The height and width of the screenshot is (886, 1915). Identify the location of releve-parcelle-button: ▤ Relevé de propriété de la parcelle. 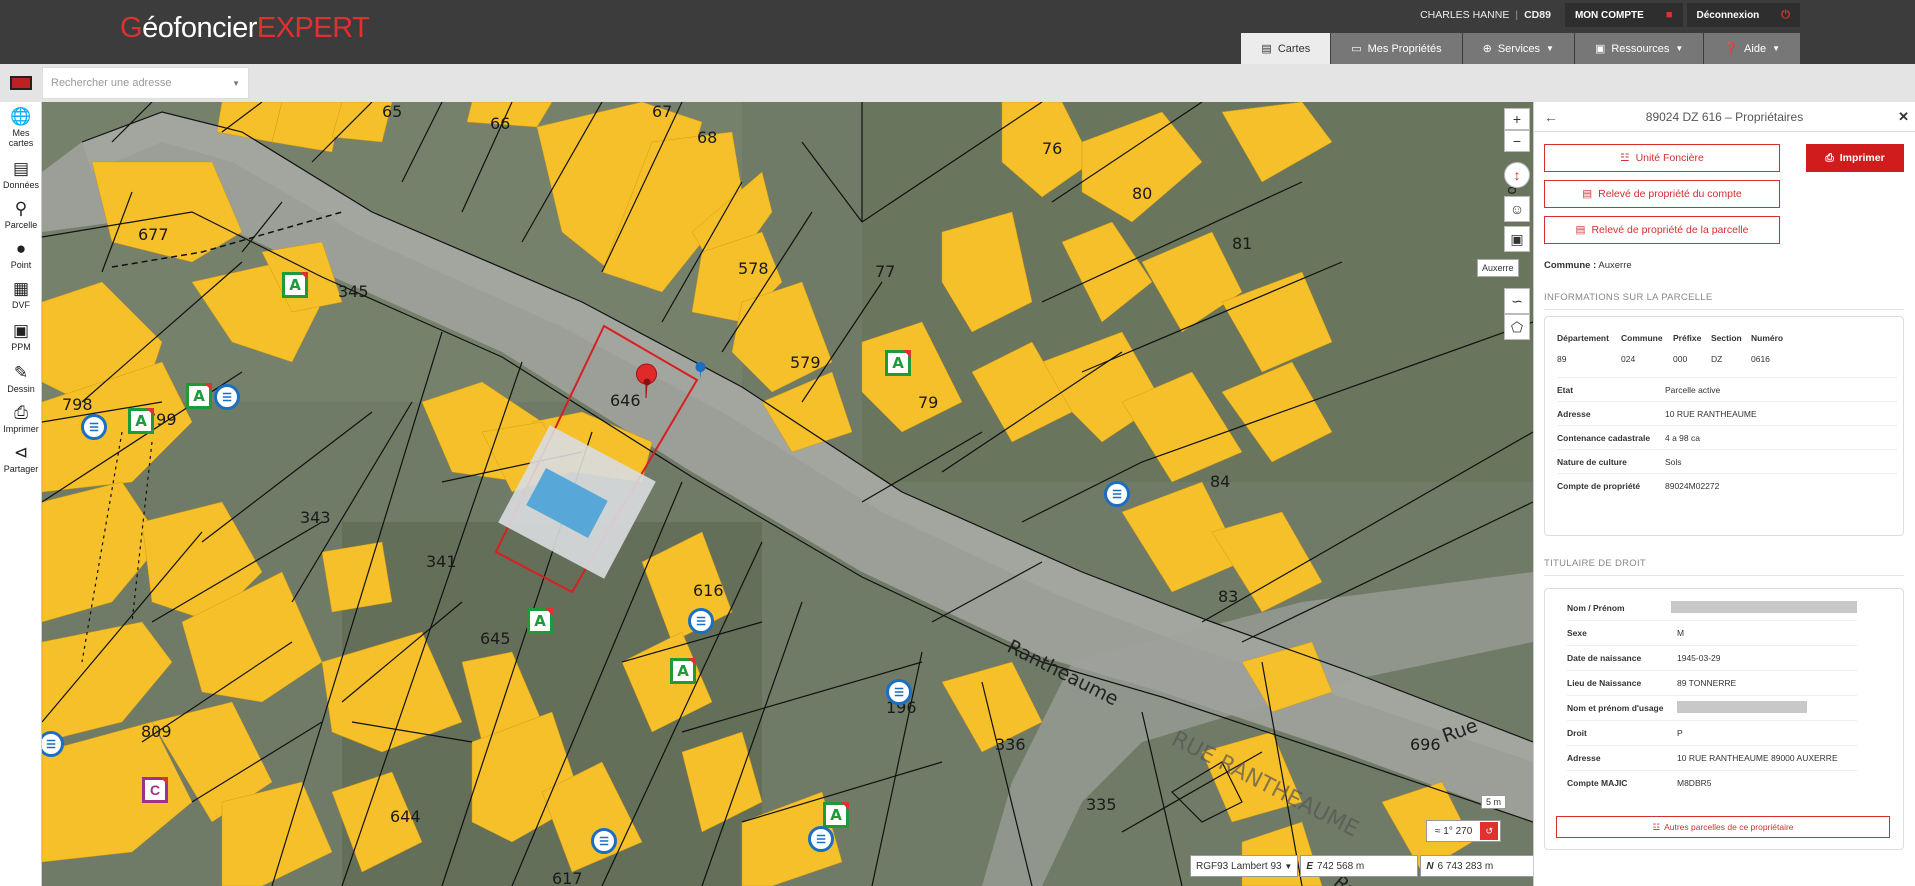
(1662, 230).